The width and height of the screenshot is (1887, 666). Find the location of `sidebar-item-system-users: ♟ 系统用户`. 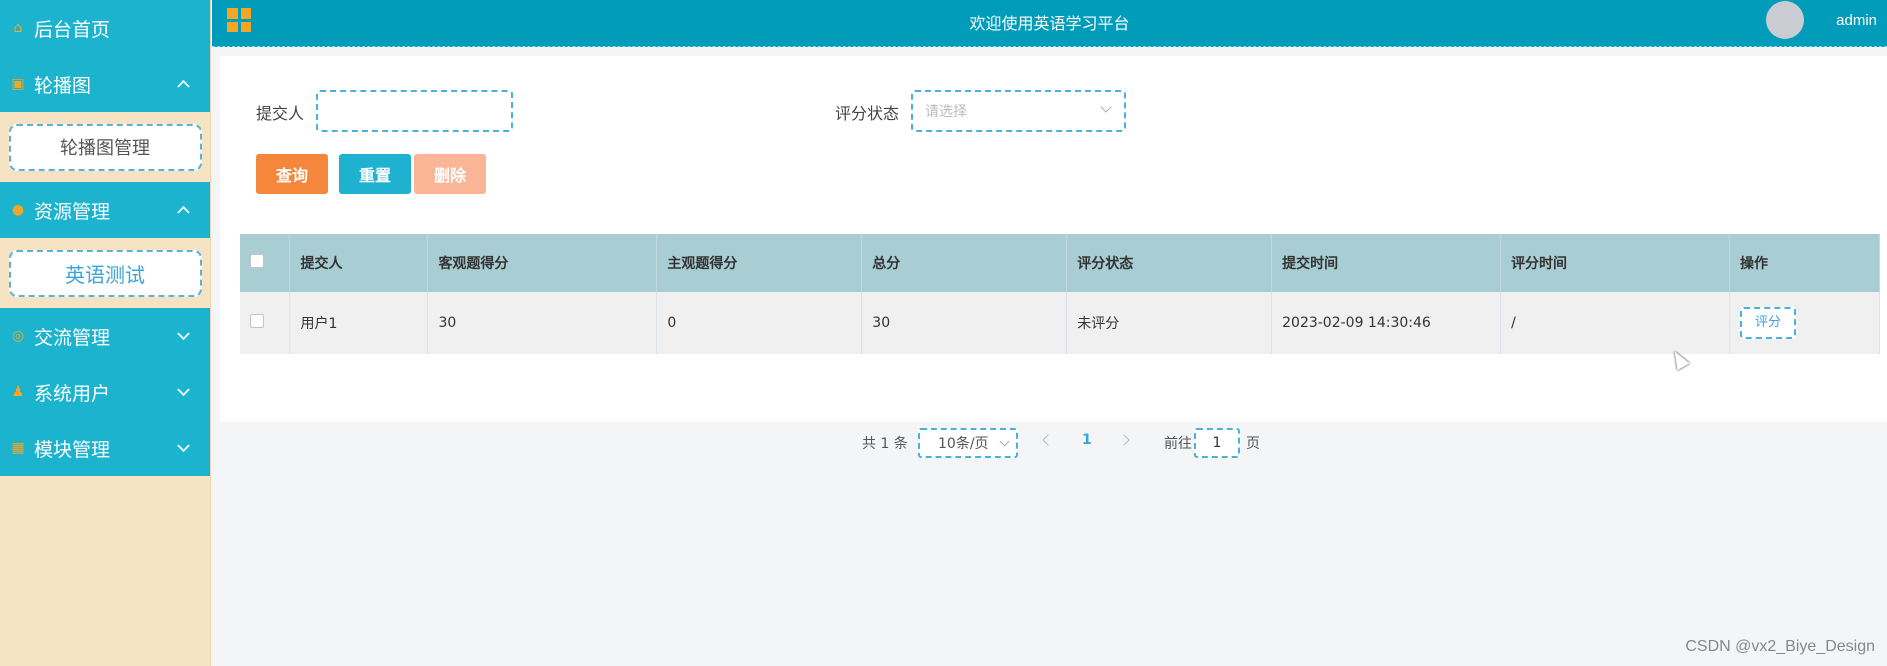

sidebar-item-system-users: ♟ 系统用户 is located at coordinates (105, 392).